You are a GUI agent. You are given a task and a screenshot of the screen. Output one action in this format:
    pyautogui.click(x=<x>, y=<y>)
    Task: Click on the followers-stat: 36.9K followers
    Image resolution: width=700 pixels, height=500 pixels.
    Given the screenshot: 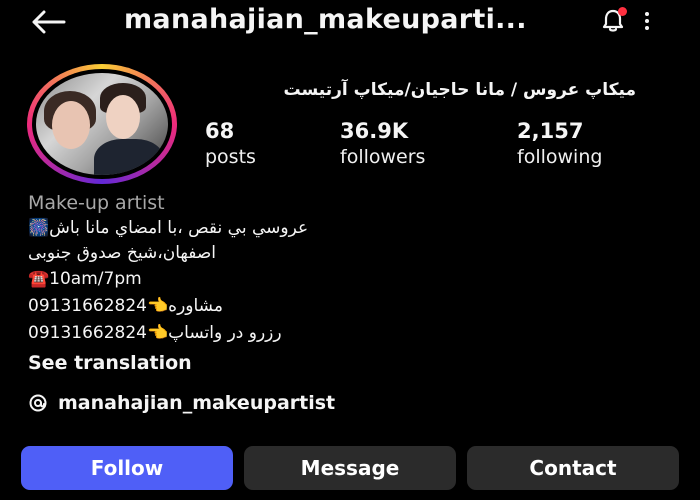 What is the action you would take?
    pyautogui.click(x=382, y=144)
    